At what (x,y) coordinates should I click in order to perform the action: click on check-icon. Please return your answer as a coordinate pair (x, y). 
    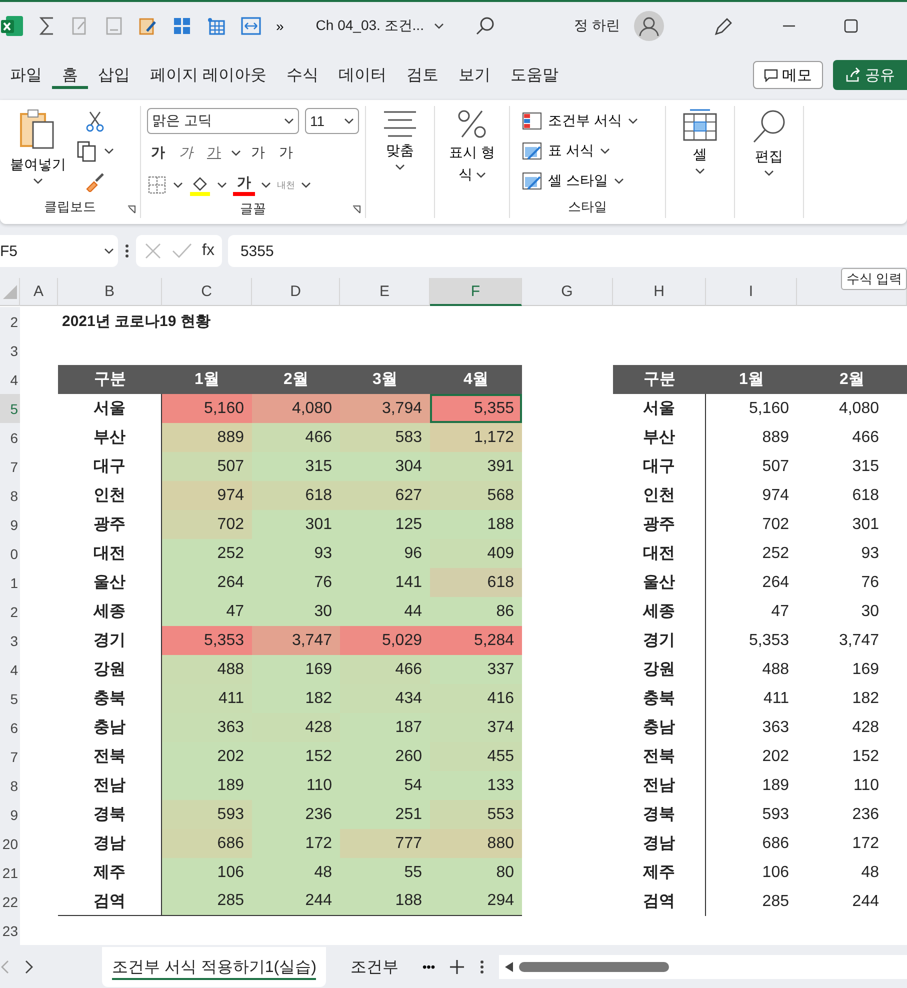
    Looking at the image, I should click on (182, 251).